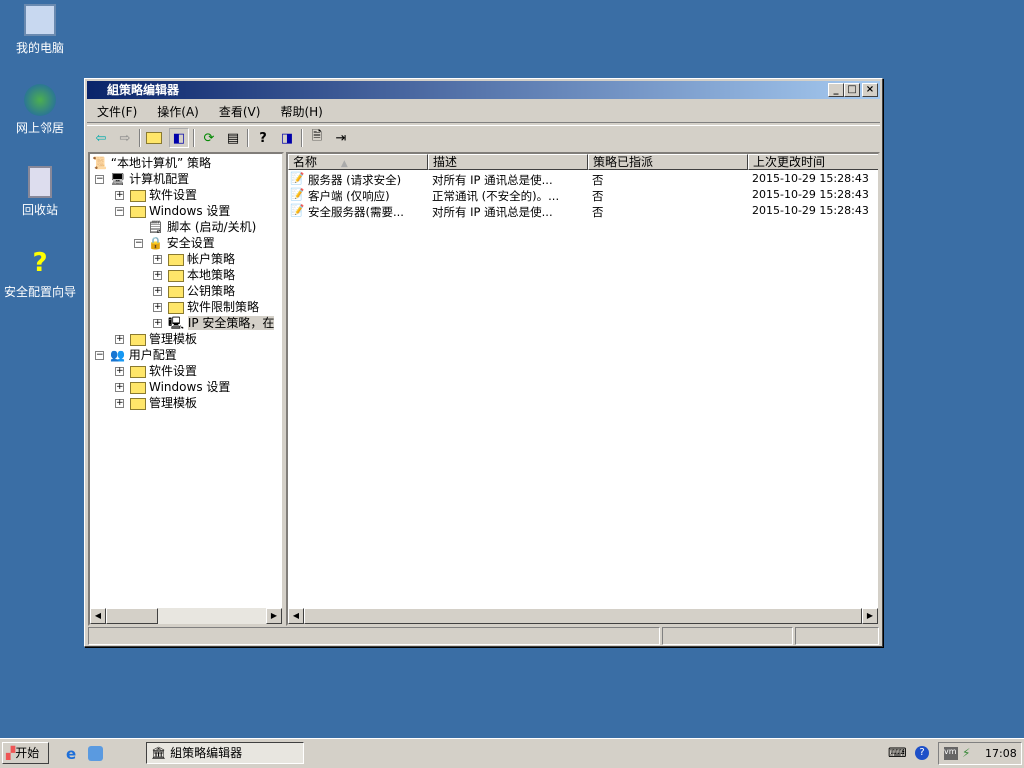  Describe the element at coordinates (508, 162) in the screenshot. I see `column-header-description: 描述` at that location.